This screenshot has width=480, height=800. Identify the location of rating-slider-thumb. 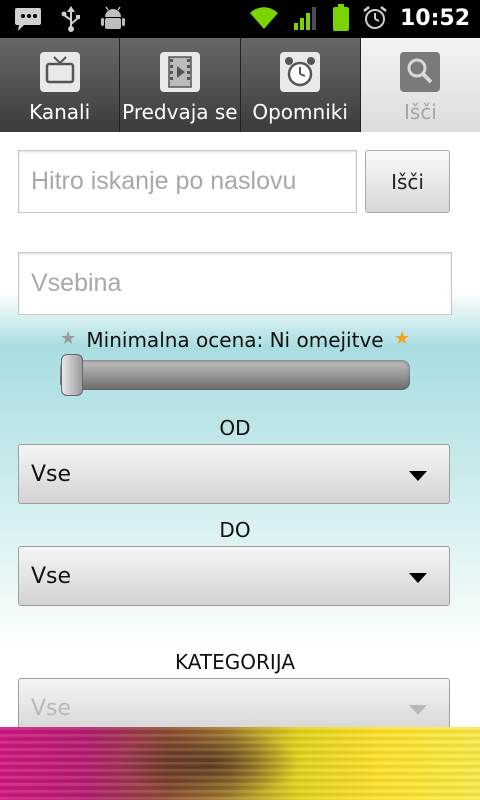
(72, 375).